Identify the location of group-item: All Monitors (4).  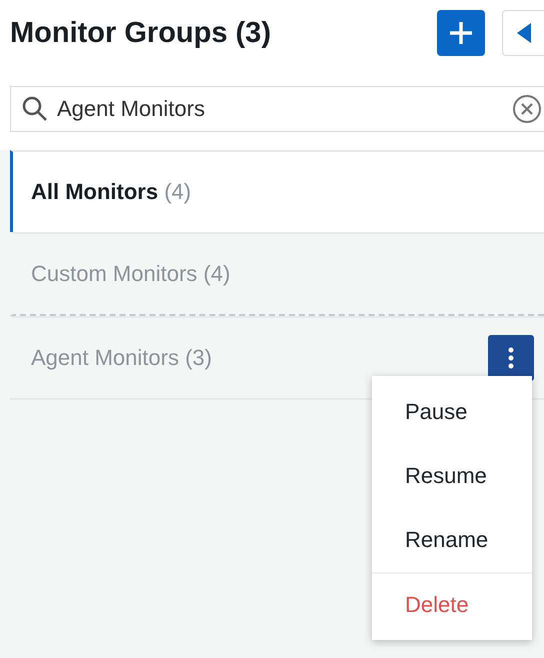
(277, 191).